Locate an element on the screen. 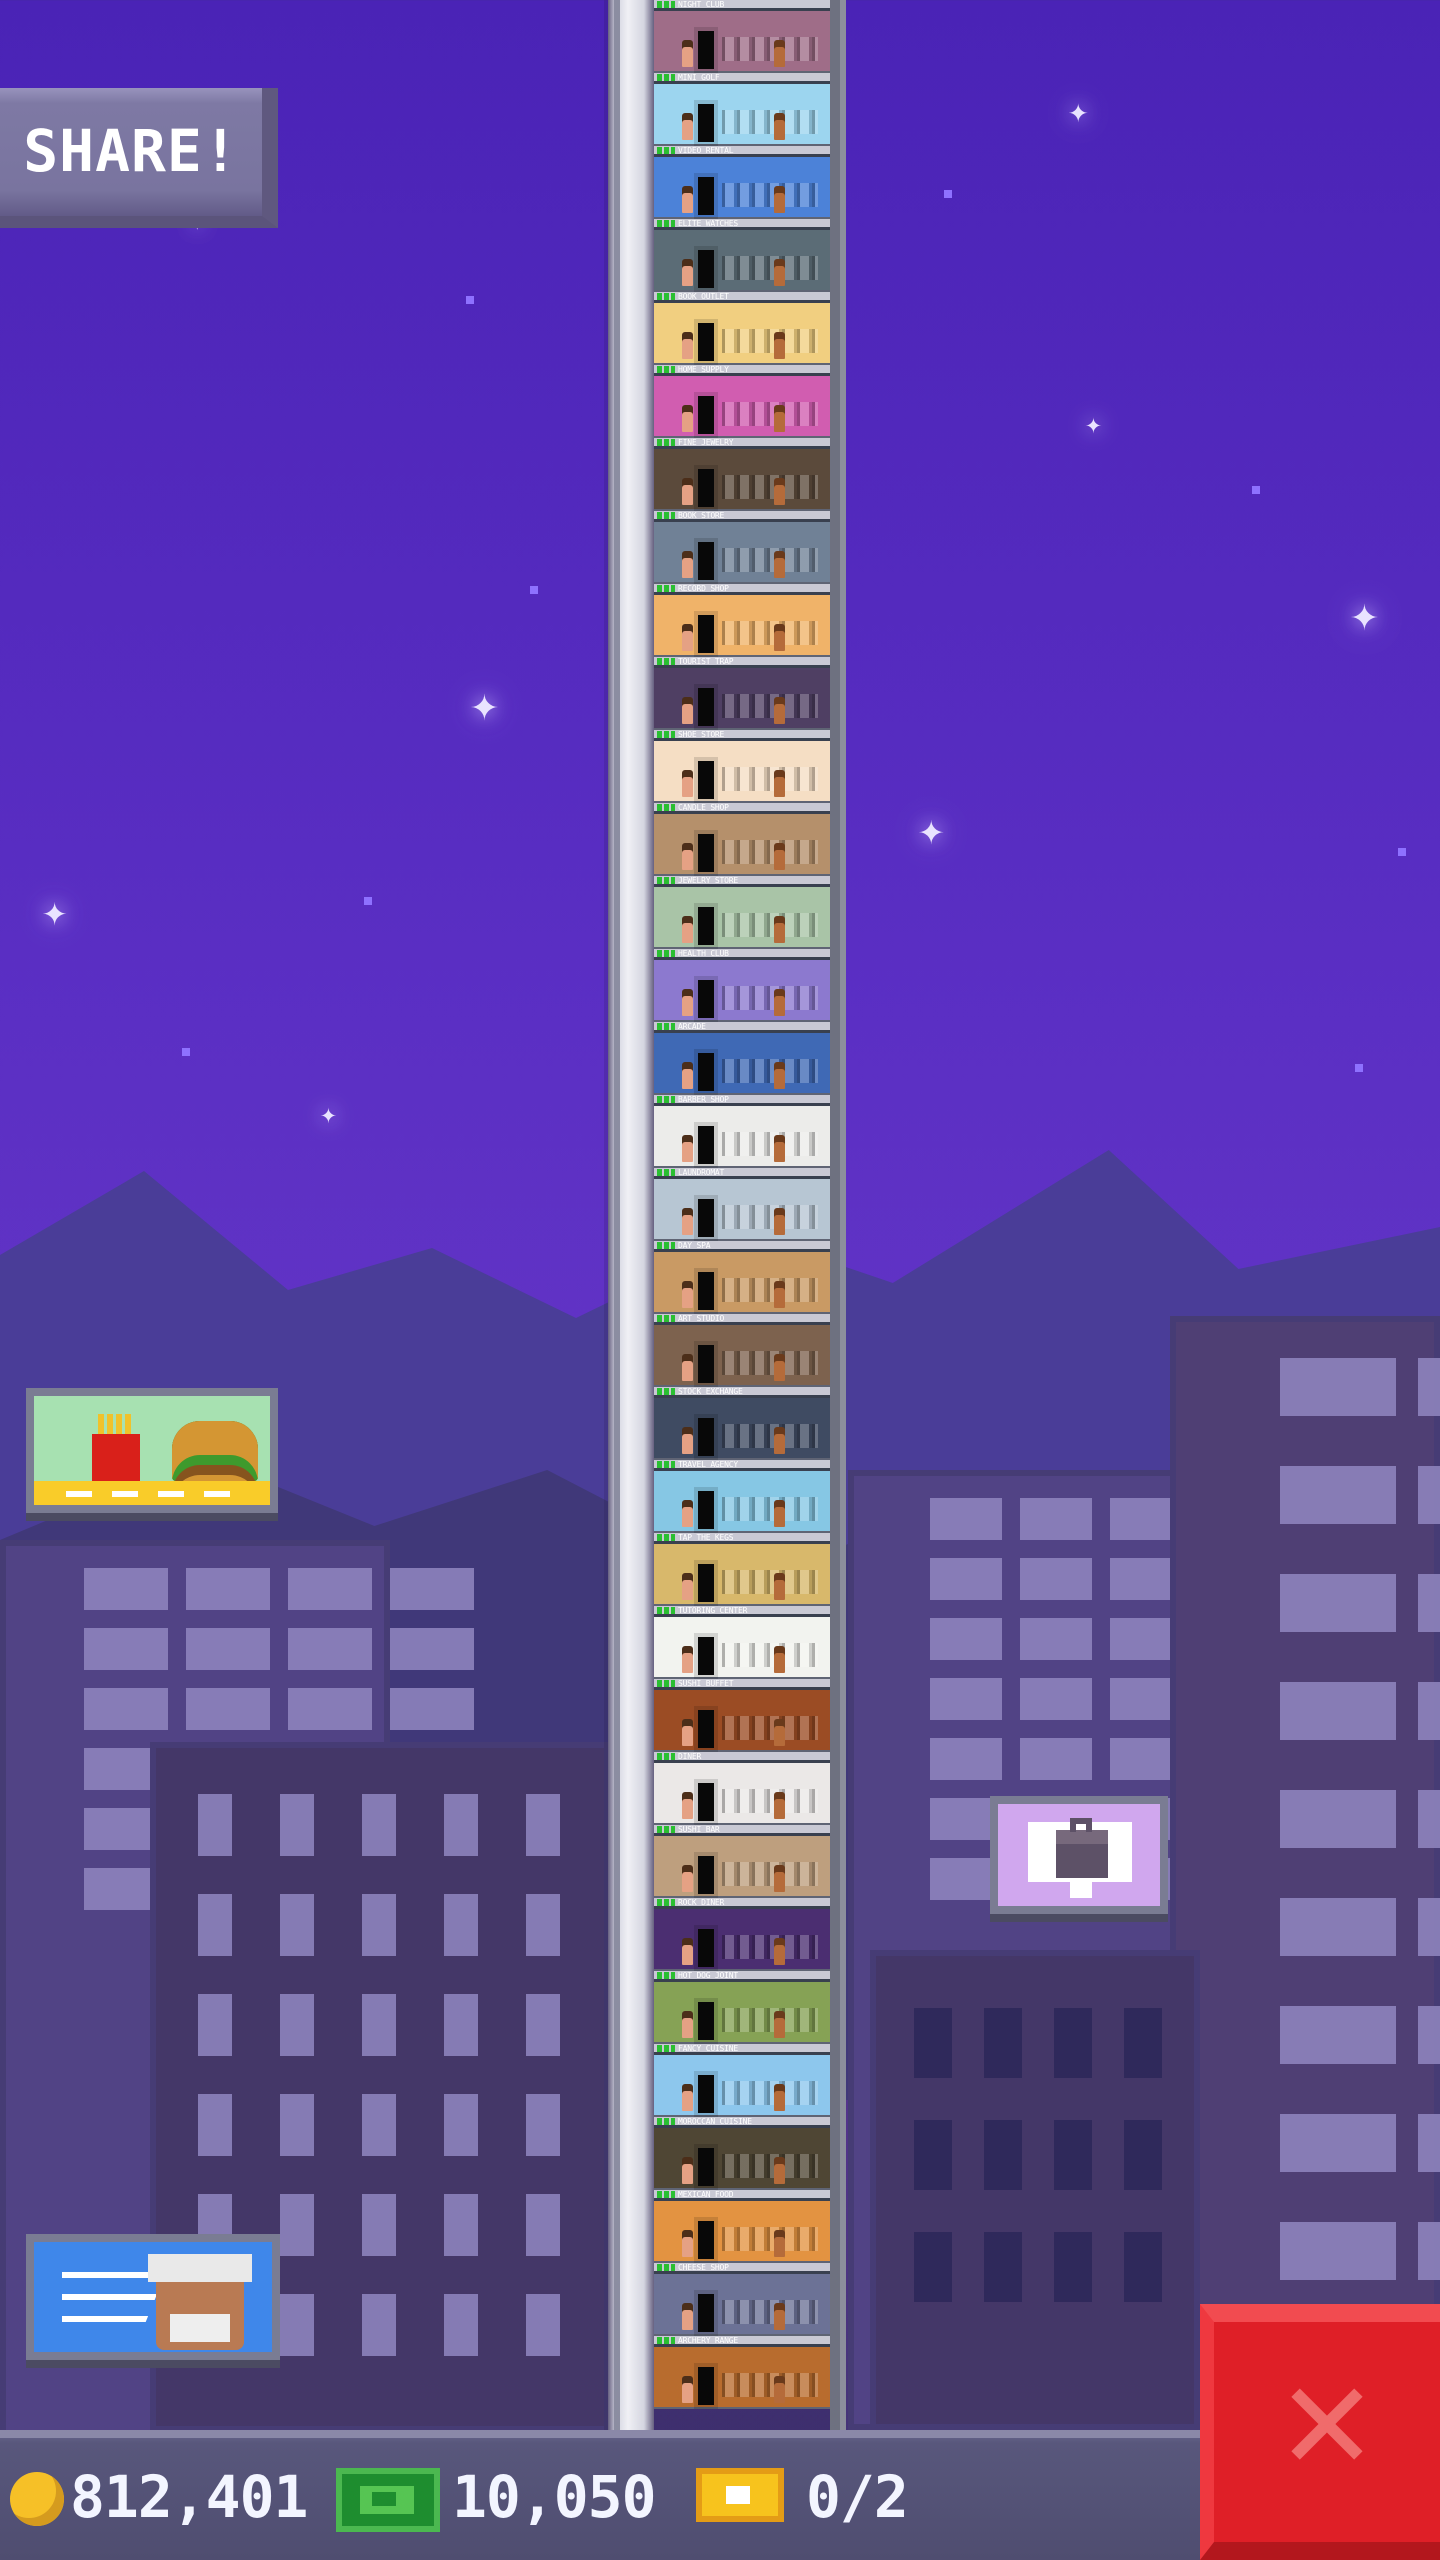 Image resolution: width=1440 pixels, height=2560 pixels. tower-floor: SUSHI BAR is located at coordinates (746, 1861).